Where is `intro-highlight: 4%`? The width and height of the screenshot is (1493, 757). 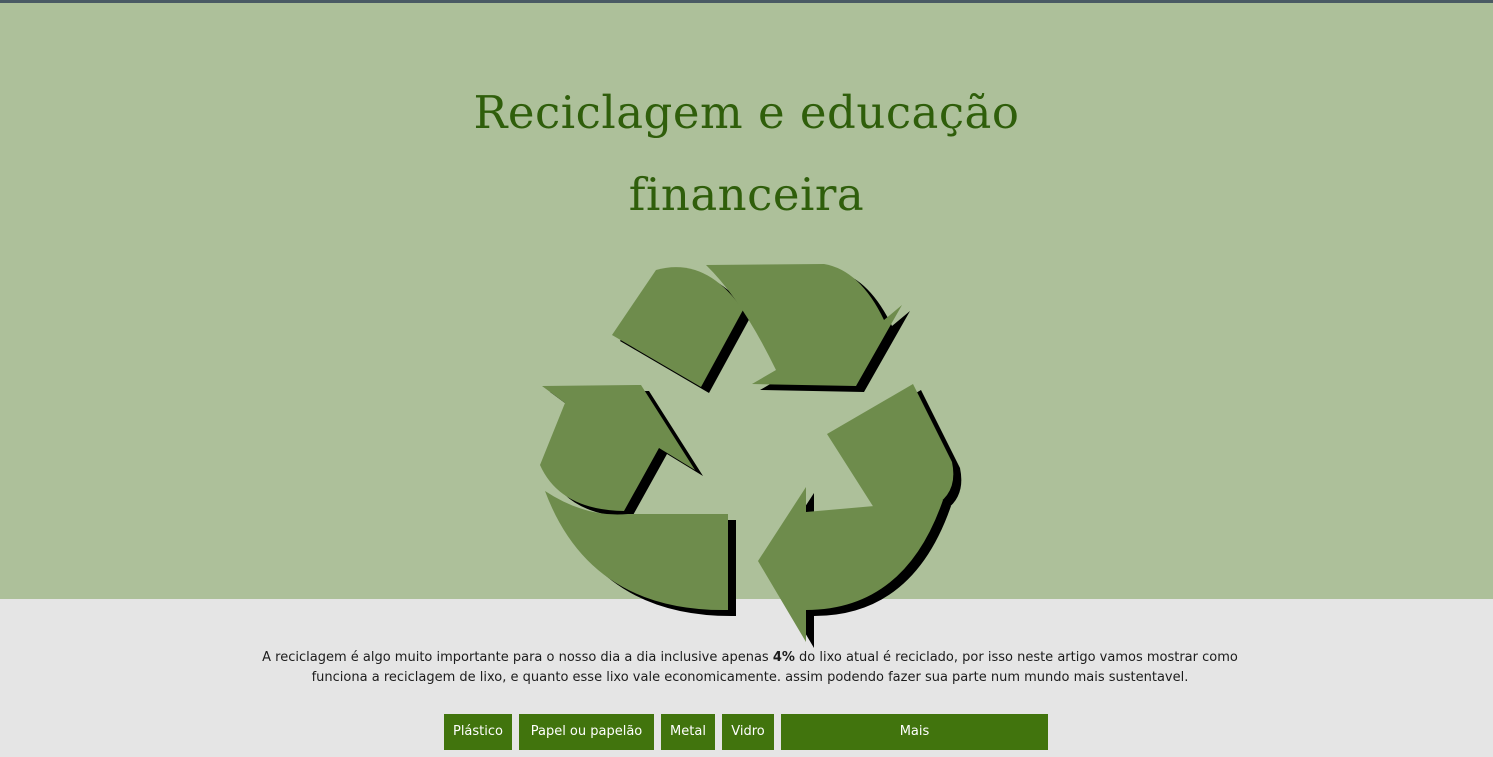
intro-highlight: 4% is located at coordinates (783, 657).